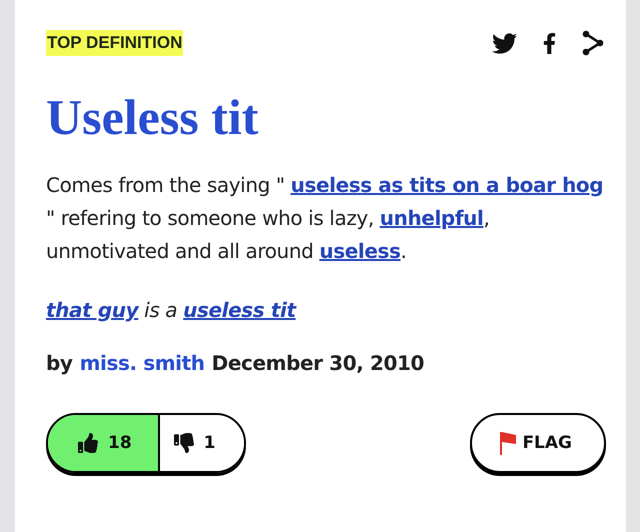  I want to click on top-definition-label: TOP DEFINITION, so click(115, 43).